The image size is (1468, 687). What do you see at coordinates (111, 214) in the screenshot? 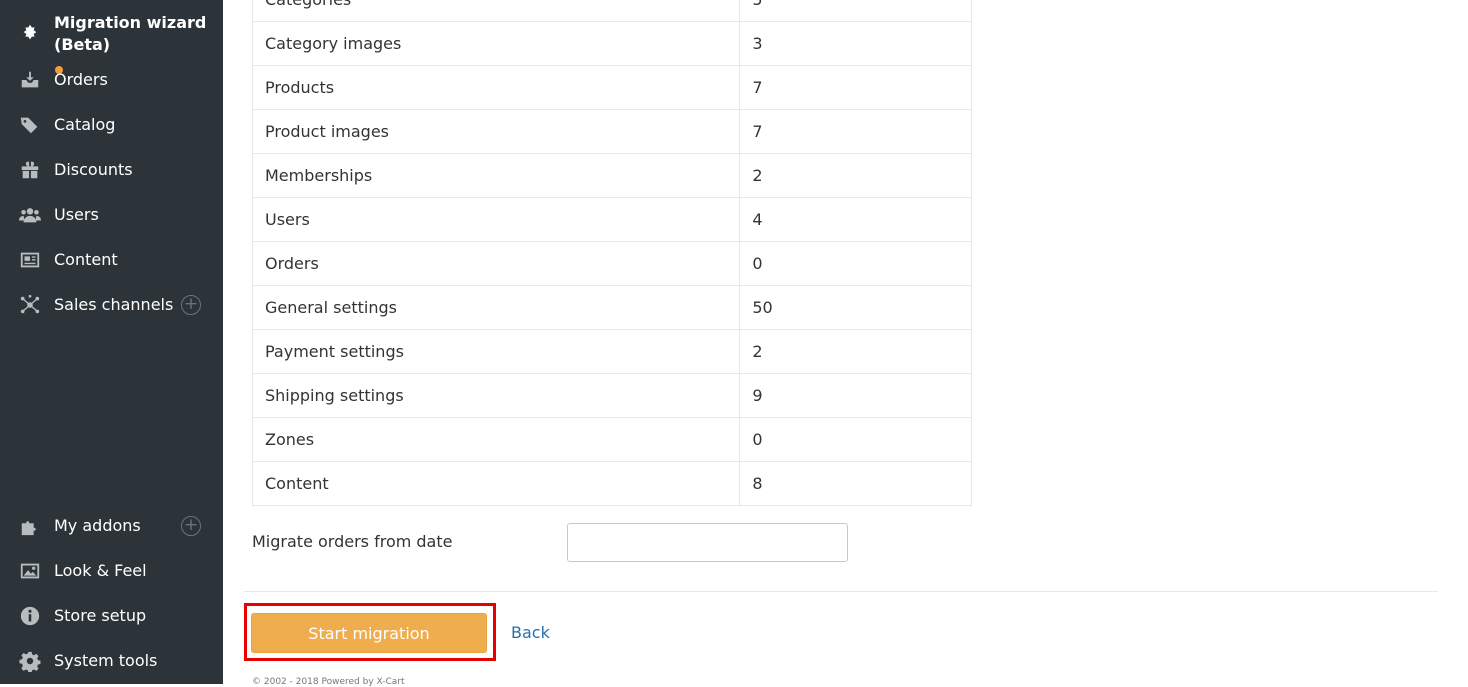
I see `sidebar-item-users: Users` at bounding box center [111, 214].